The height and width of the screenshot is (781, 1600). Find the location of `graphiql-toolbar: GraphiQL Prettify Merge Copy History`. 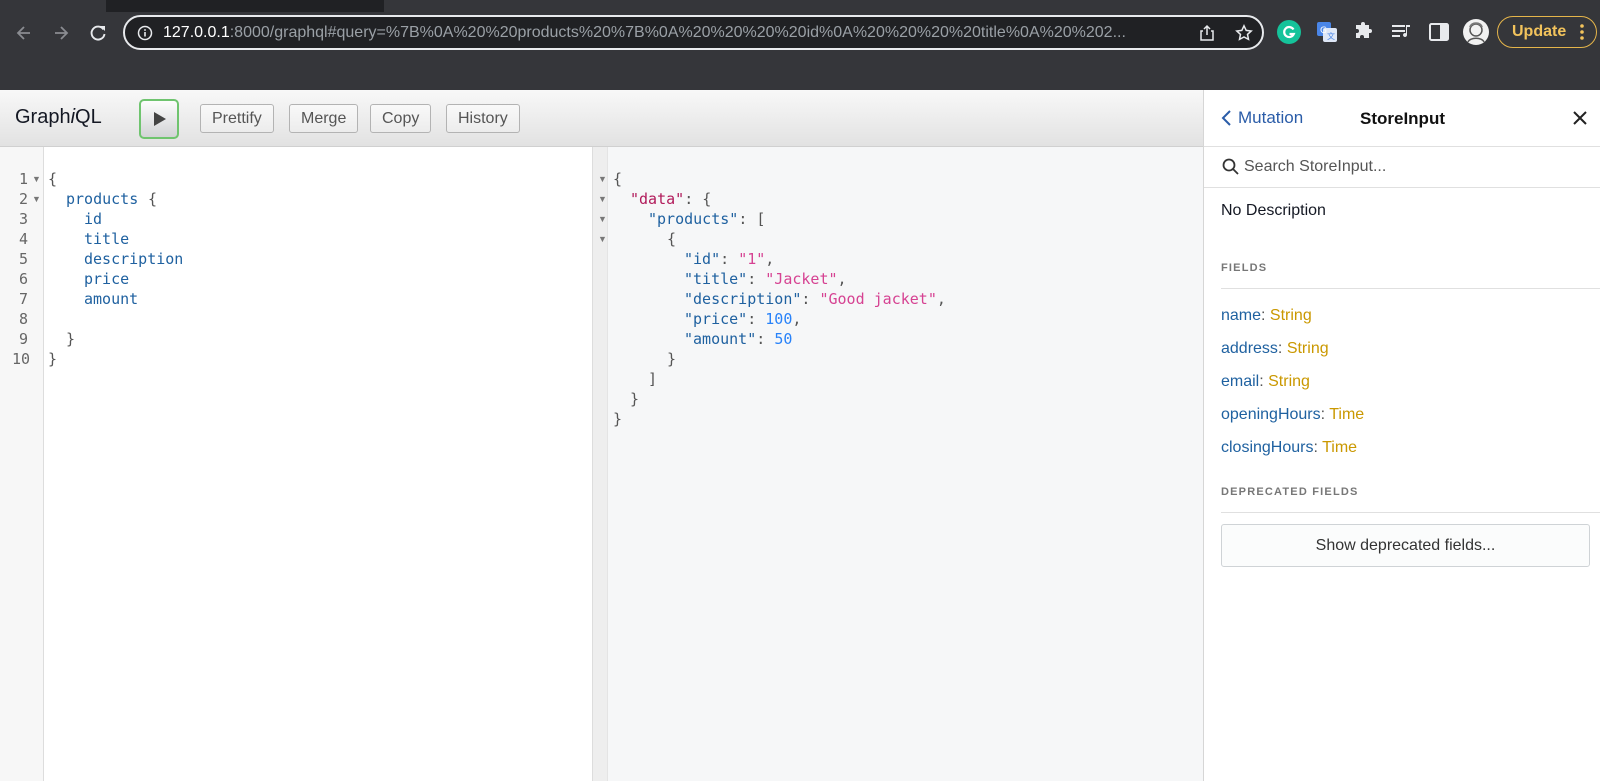

graphiql-toolbar: GraphiQL Prettify Merge Copy History is located at coordinates (601, 118).